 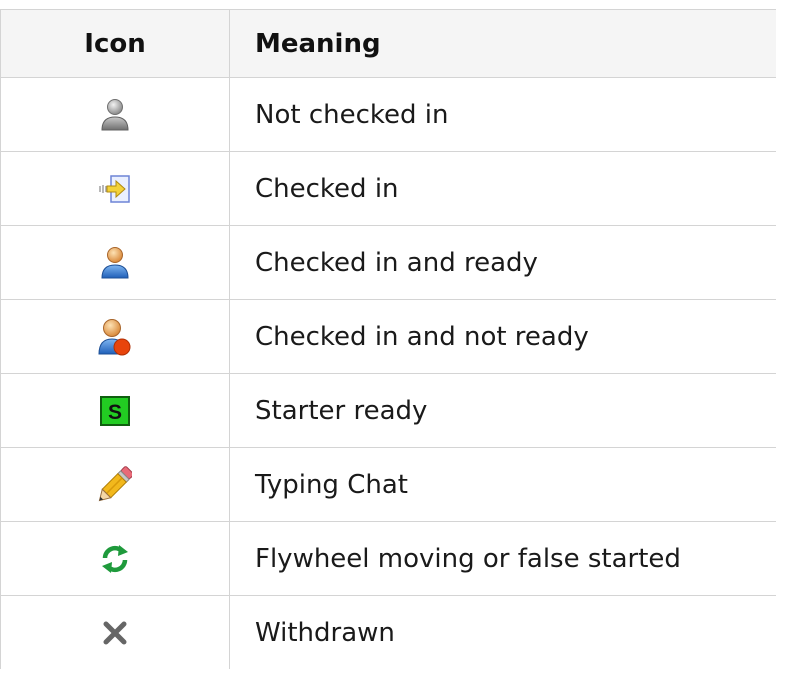 What do you see at coordinates (115, 484) in the screenshot?
I see `pencil-icon` at bounding box center [115, 484].